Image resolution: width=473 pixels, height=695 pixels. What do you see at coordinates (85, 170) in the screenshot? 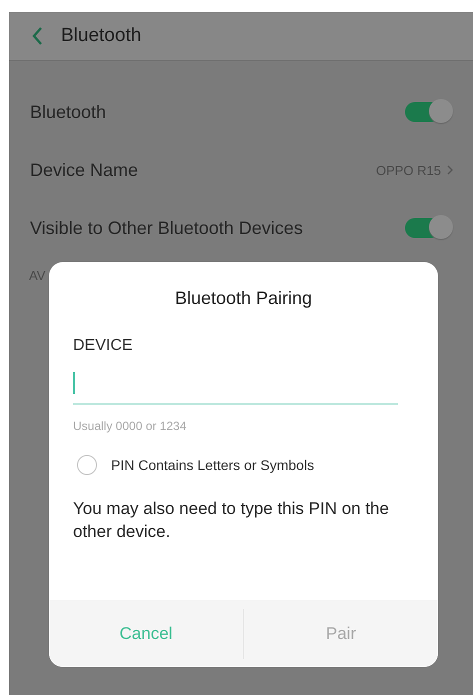
I see `setting-label: Device Name` at bounding box center [85, 170].